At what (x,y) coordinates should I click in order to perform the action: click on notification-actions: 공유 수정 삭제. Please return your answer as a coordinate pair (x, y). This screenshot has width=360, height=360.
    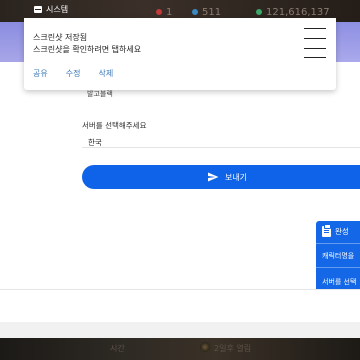
    Looking at the image, I should click on (73, 73).